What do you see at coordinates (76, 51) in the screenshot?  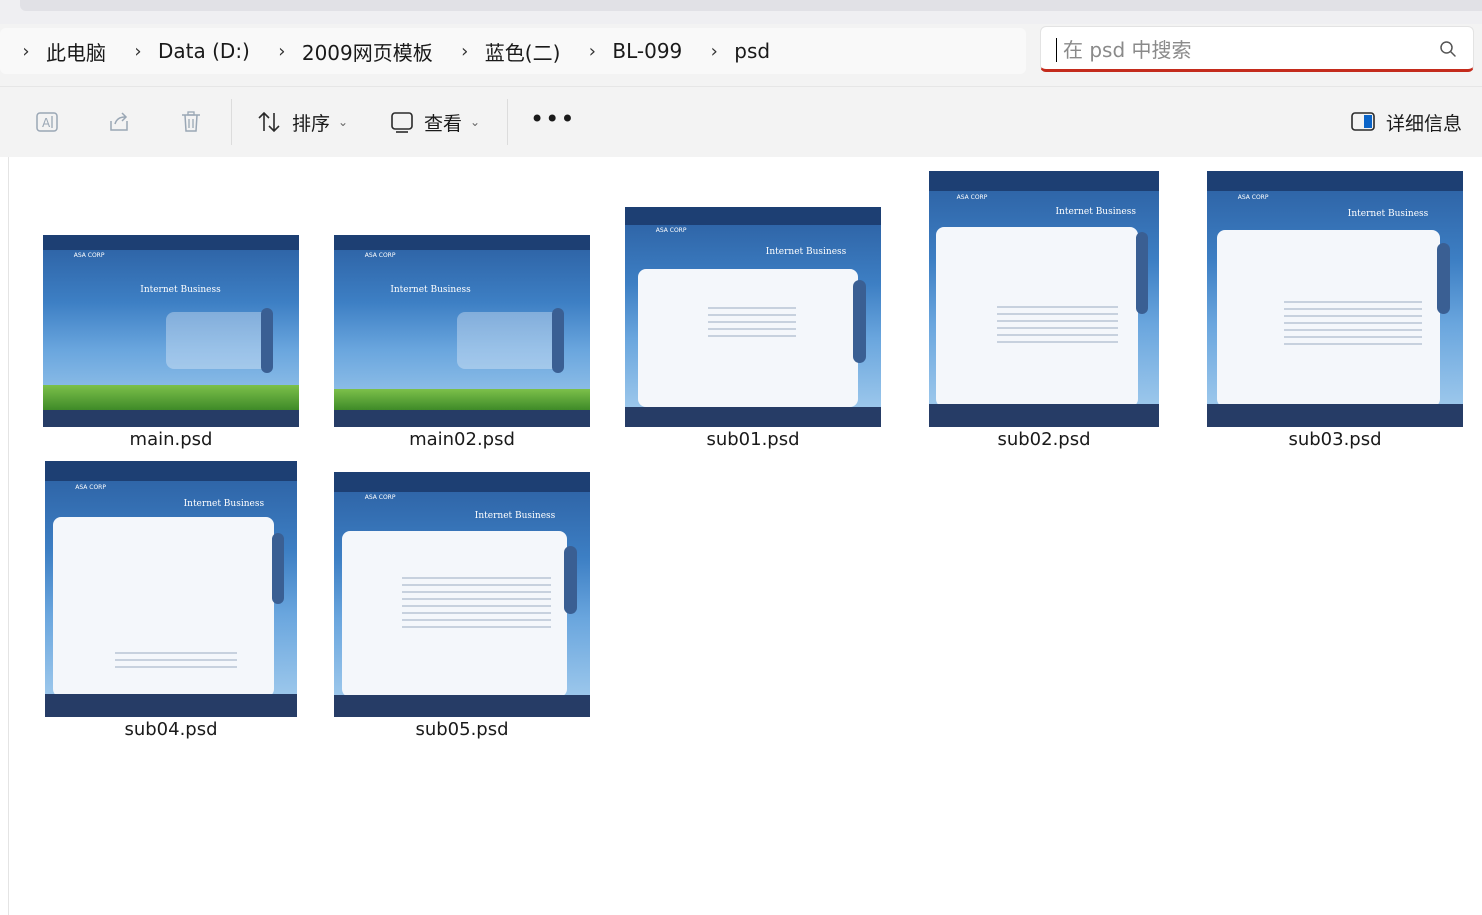 I see `breadcrumb-item-this-pc: 此电脑` at bounding box center [76, 51].